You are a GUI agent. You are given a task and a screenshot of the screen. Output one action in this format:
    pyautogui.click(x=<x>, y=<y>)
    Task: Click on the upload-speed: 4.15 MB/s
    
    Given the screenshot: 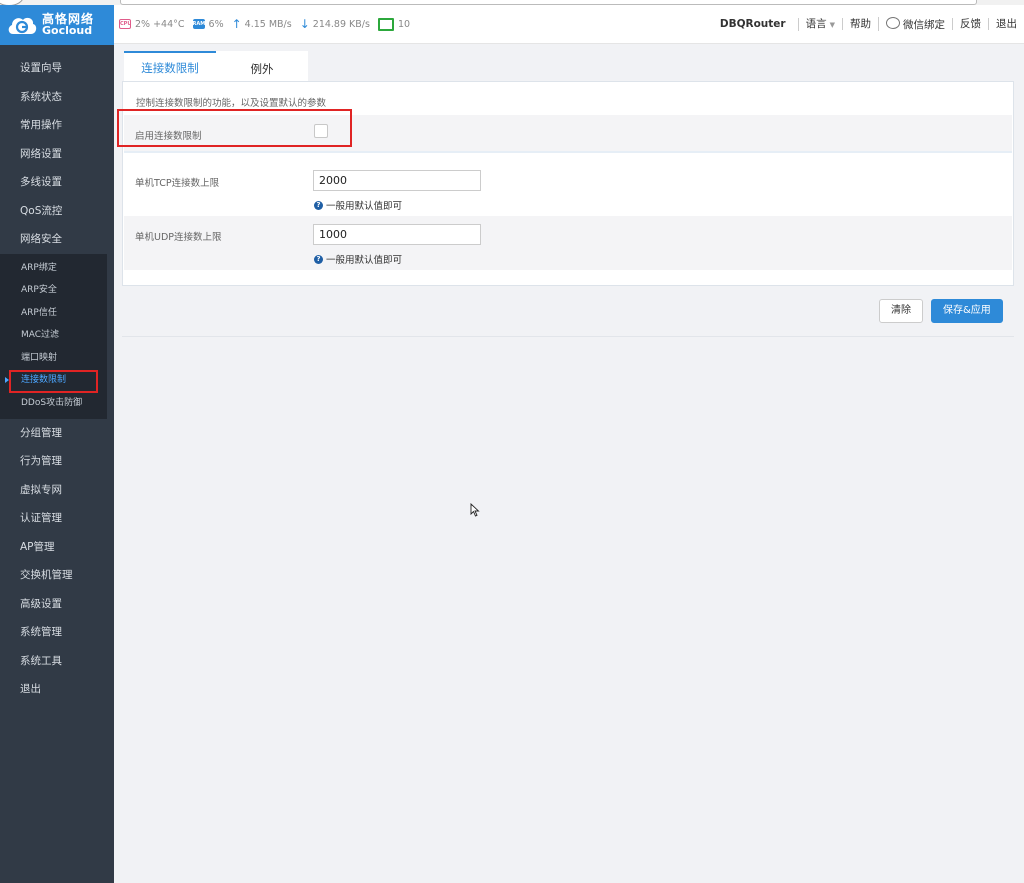 What is the action you would take?
    pyautogui.click(x=268, y=24)
    